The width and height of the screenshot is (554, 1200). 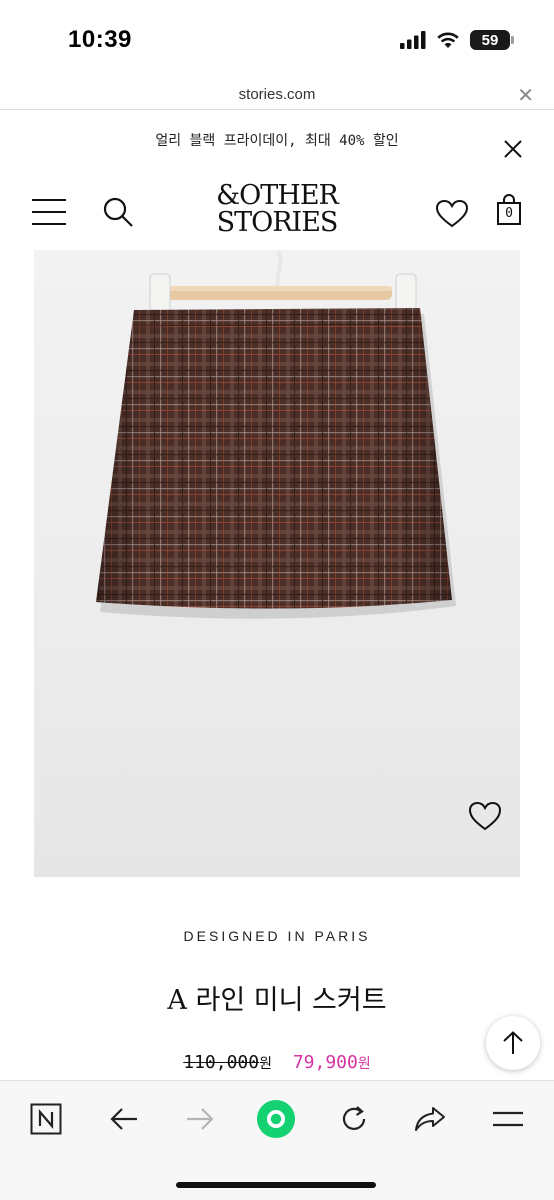 I want to click on price-row: 110,000원 79,900원, so click(x=277, y=1062).